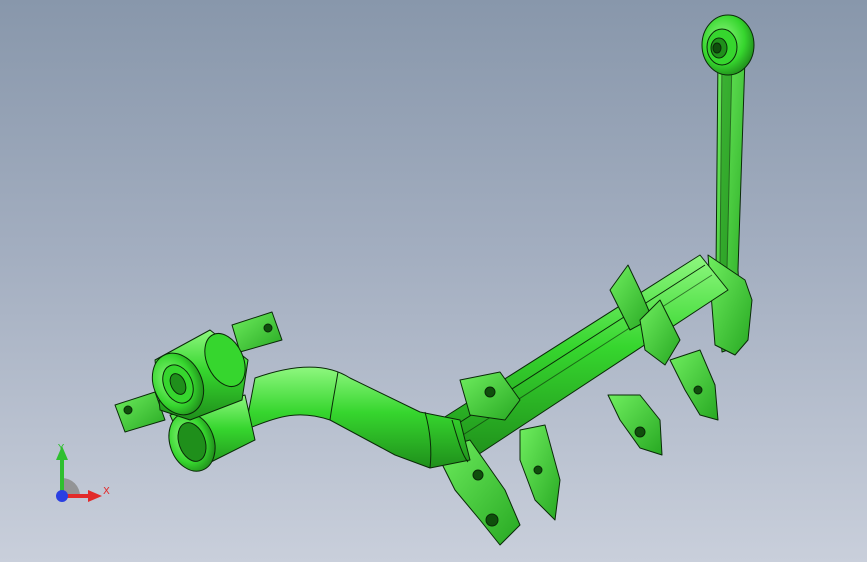  I want to click on bent-tube-center, so click(357, 417).